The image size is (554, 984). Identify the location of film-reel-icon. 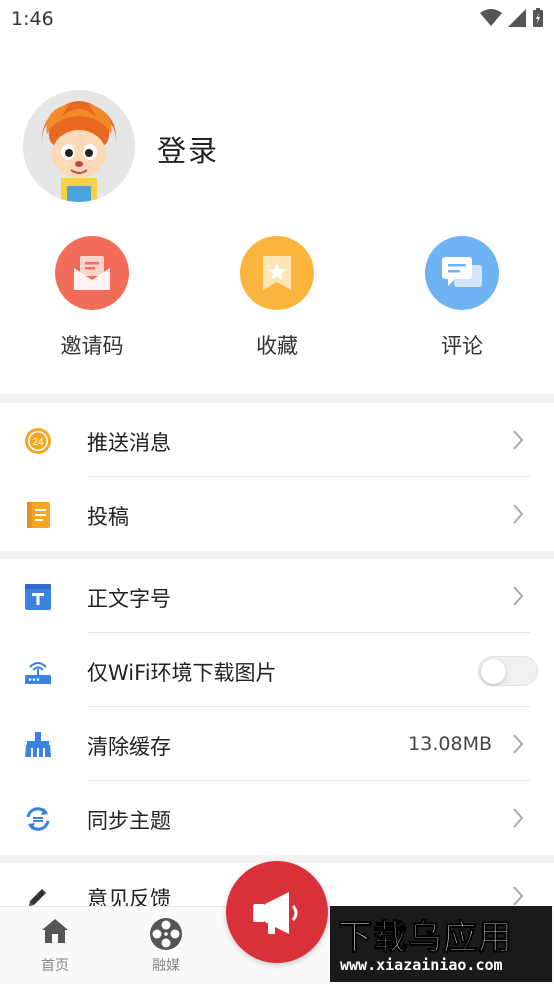
(166, 934).